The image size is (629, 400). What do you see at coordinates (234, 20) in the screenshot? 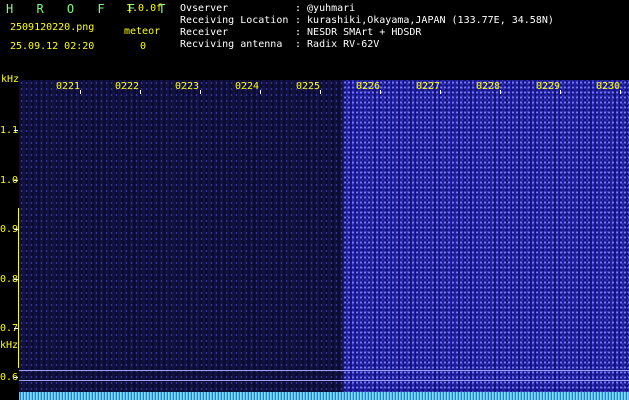
I see `location-label: Receiving Location` at bounding box center [234, 20].